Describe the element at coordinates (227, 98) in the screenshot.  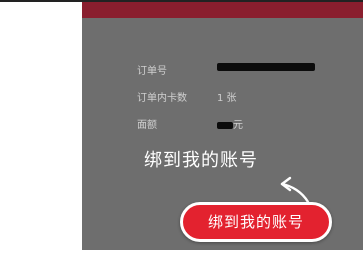
I see `card-count-value: 1 张` at that location.